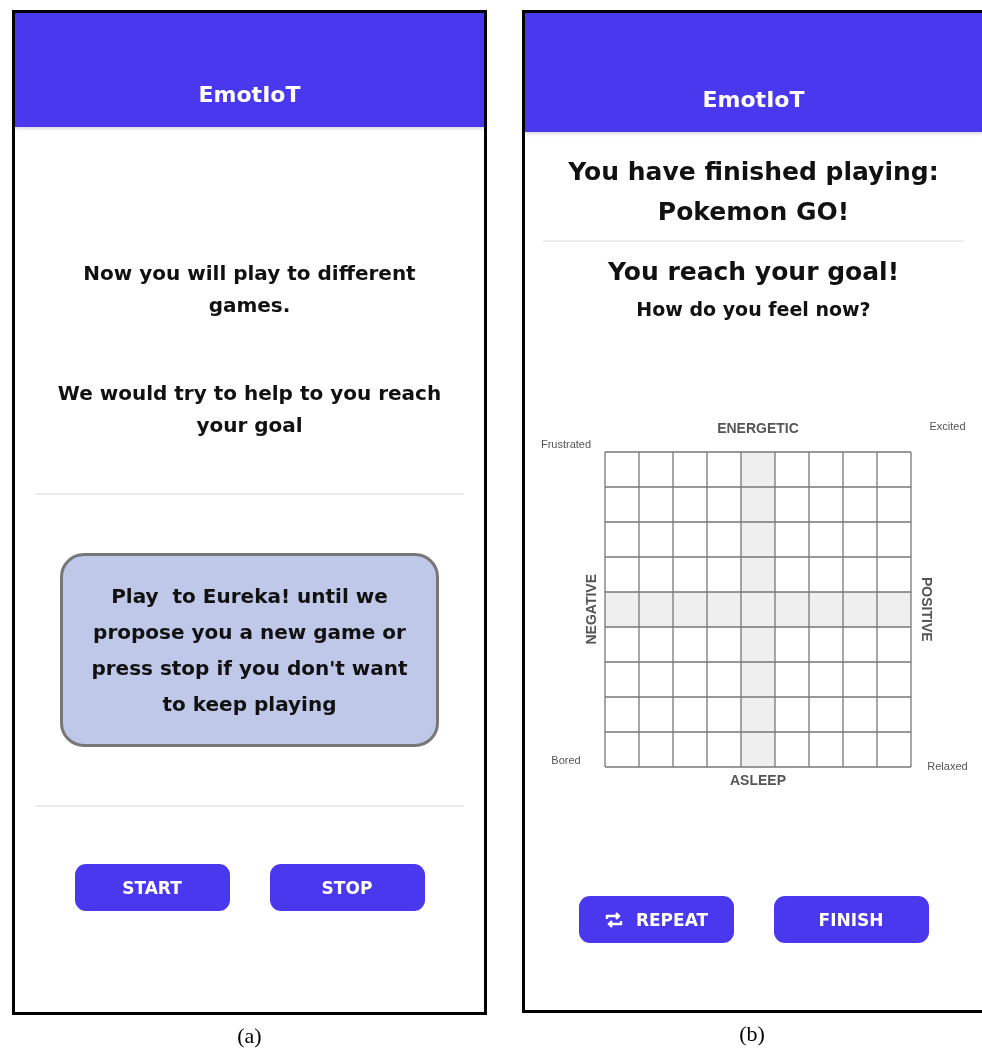  Describe the element at coordinates (758, 609) in the screenshot. I see `mood-grid-drawing` at that location.